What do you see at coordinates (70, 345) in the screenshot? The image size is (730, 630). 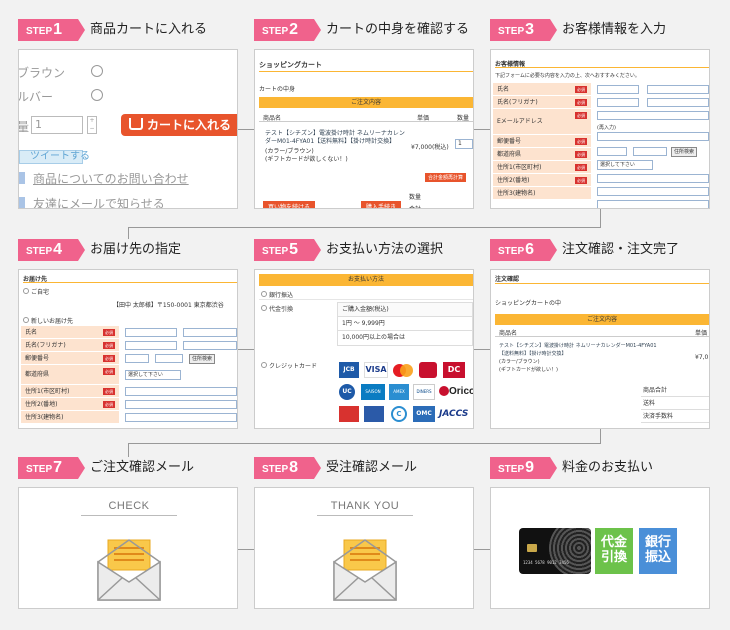 I see `field-label: 氏名(フリガナ) 必須` at bounding box center [70, 345].